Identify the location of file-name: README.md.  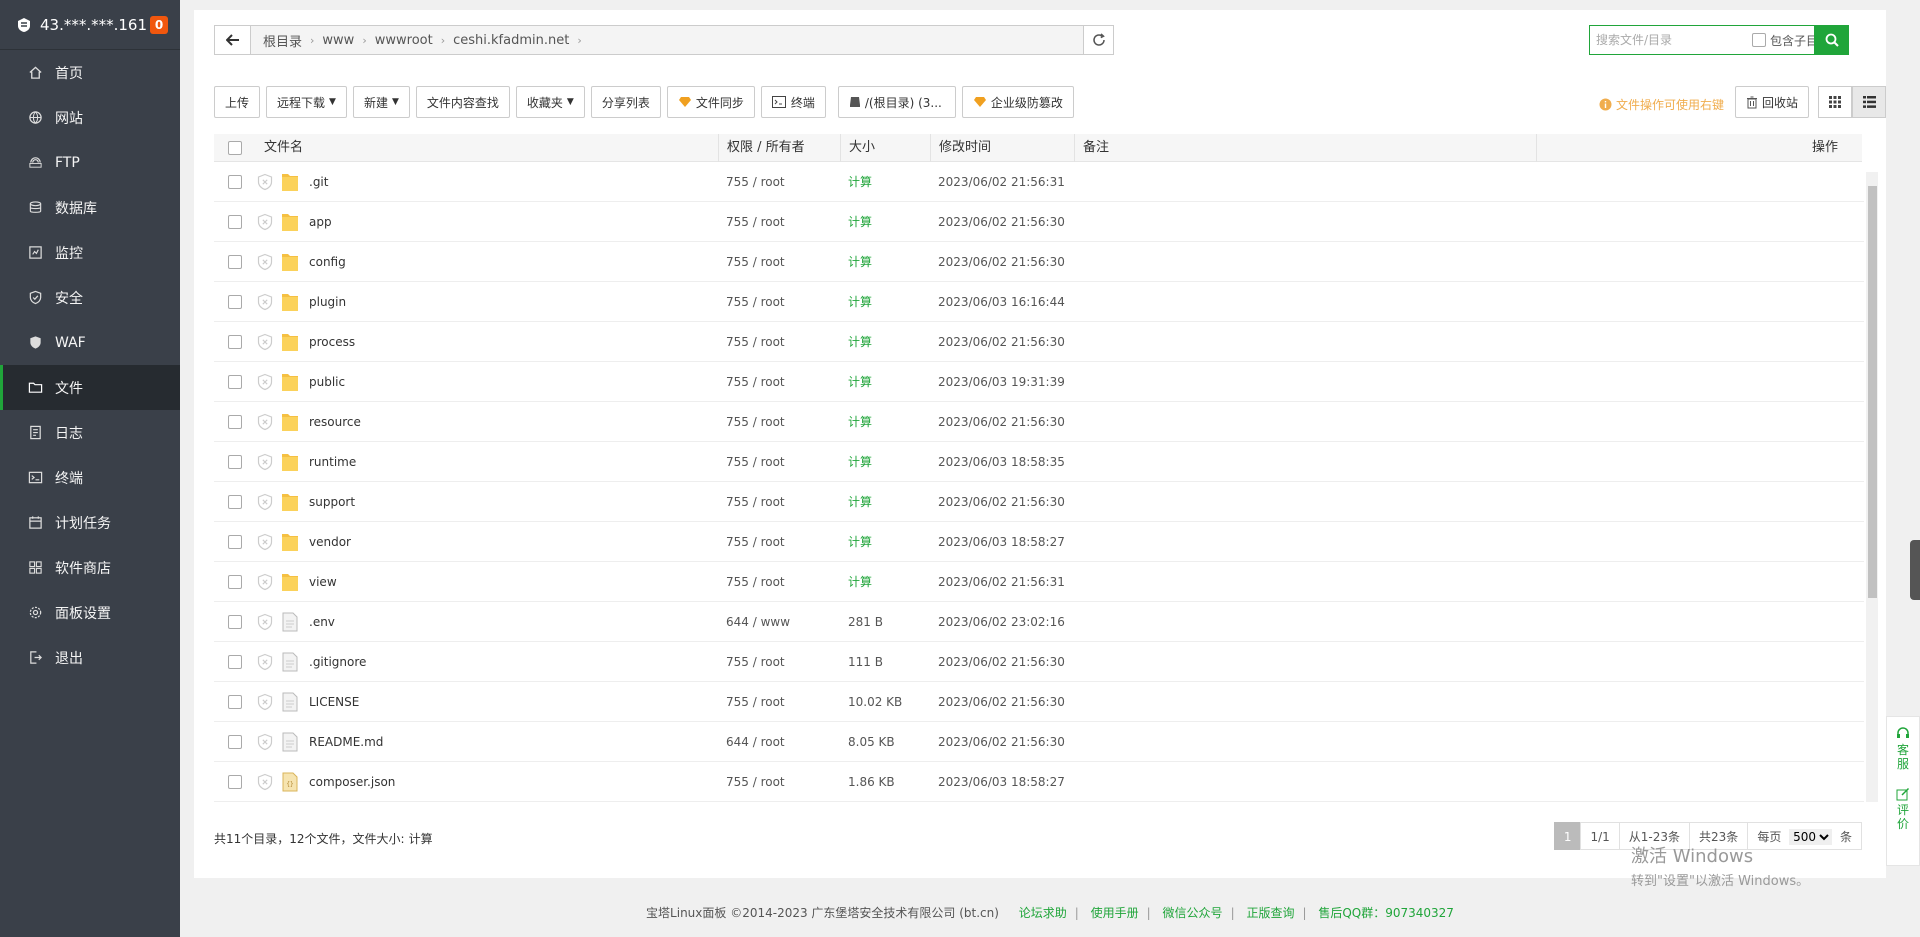
(346, 742).